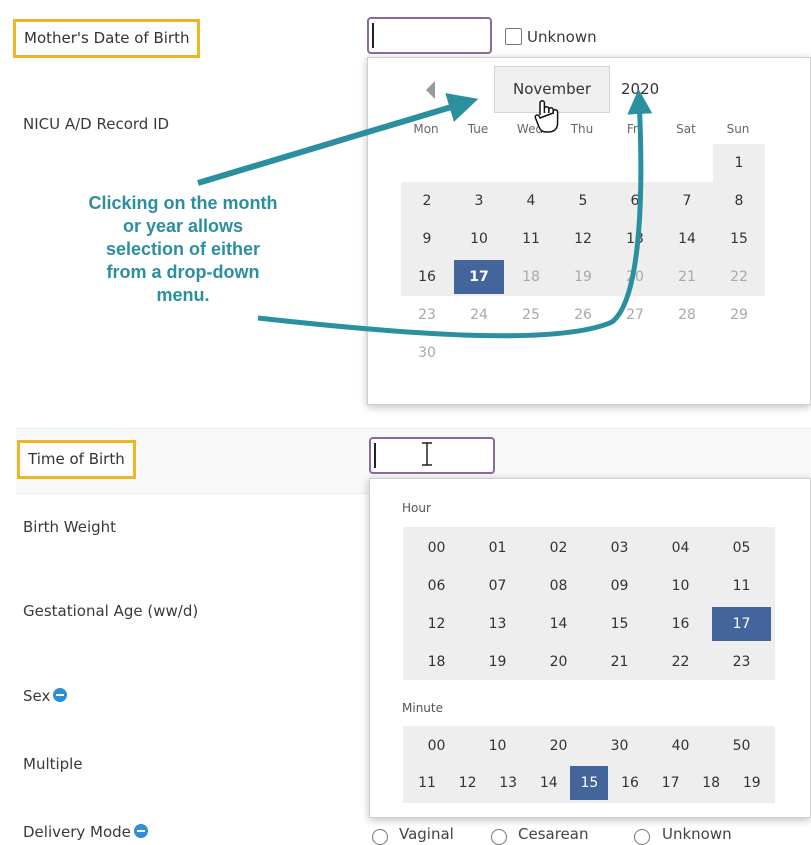 The width and height of the screenshot is (811, 845). Describe the element at coordinates (183, 295) in the screenshot. I see `annotation-line: menu.` at that location.